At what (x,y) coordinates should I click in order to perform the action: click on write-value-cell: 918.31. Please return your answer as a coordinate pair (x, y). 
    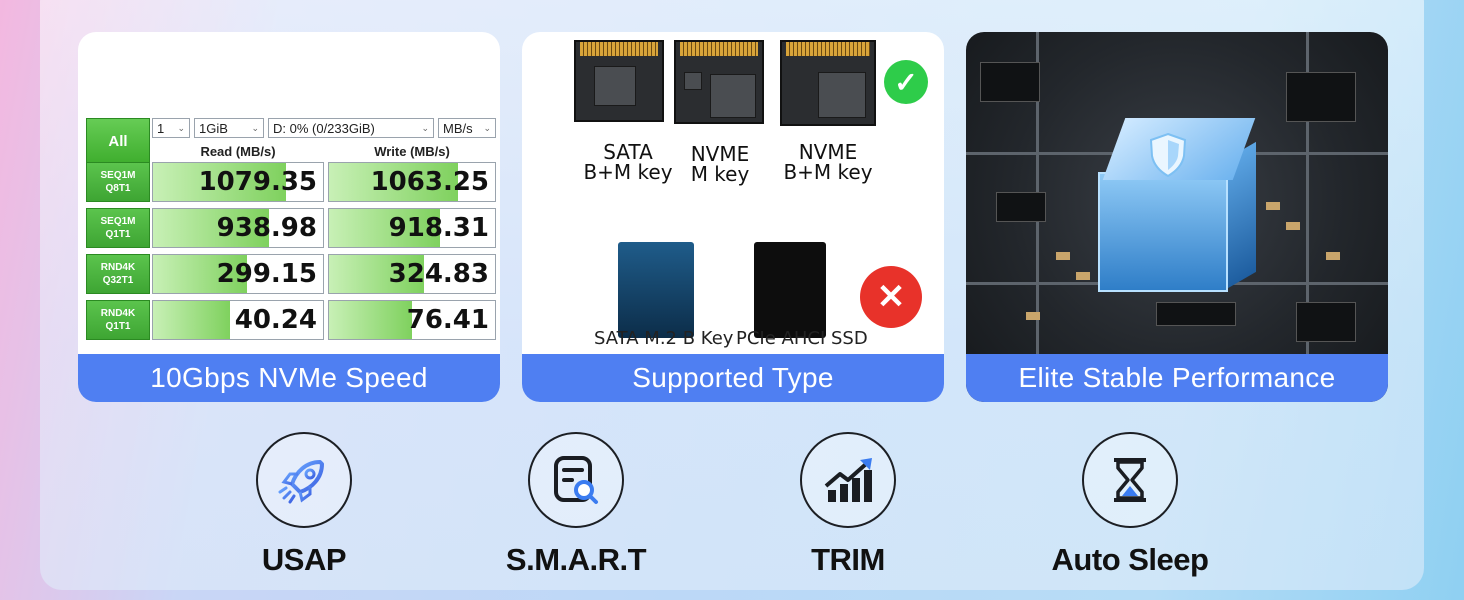
    Looking at the image, I should click on (412, 228).